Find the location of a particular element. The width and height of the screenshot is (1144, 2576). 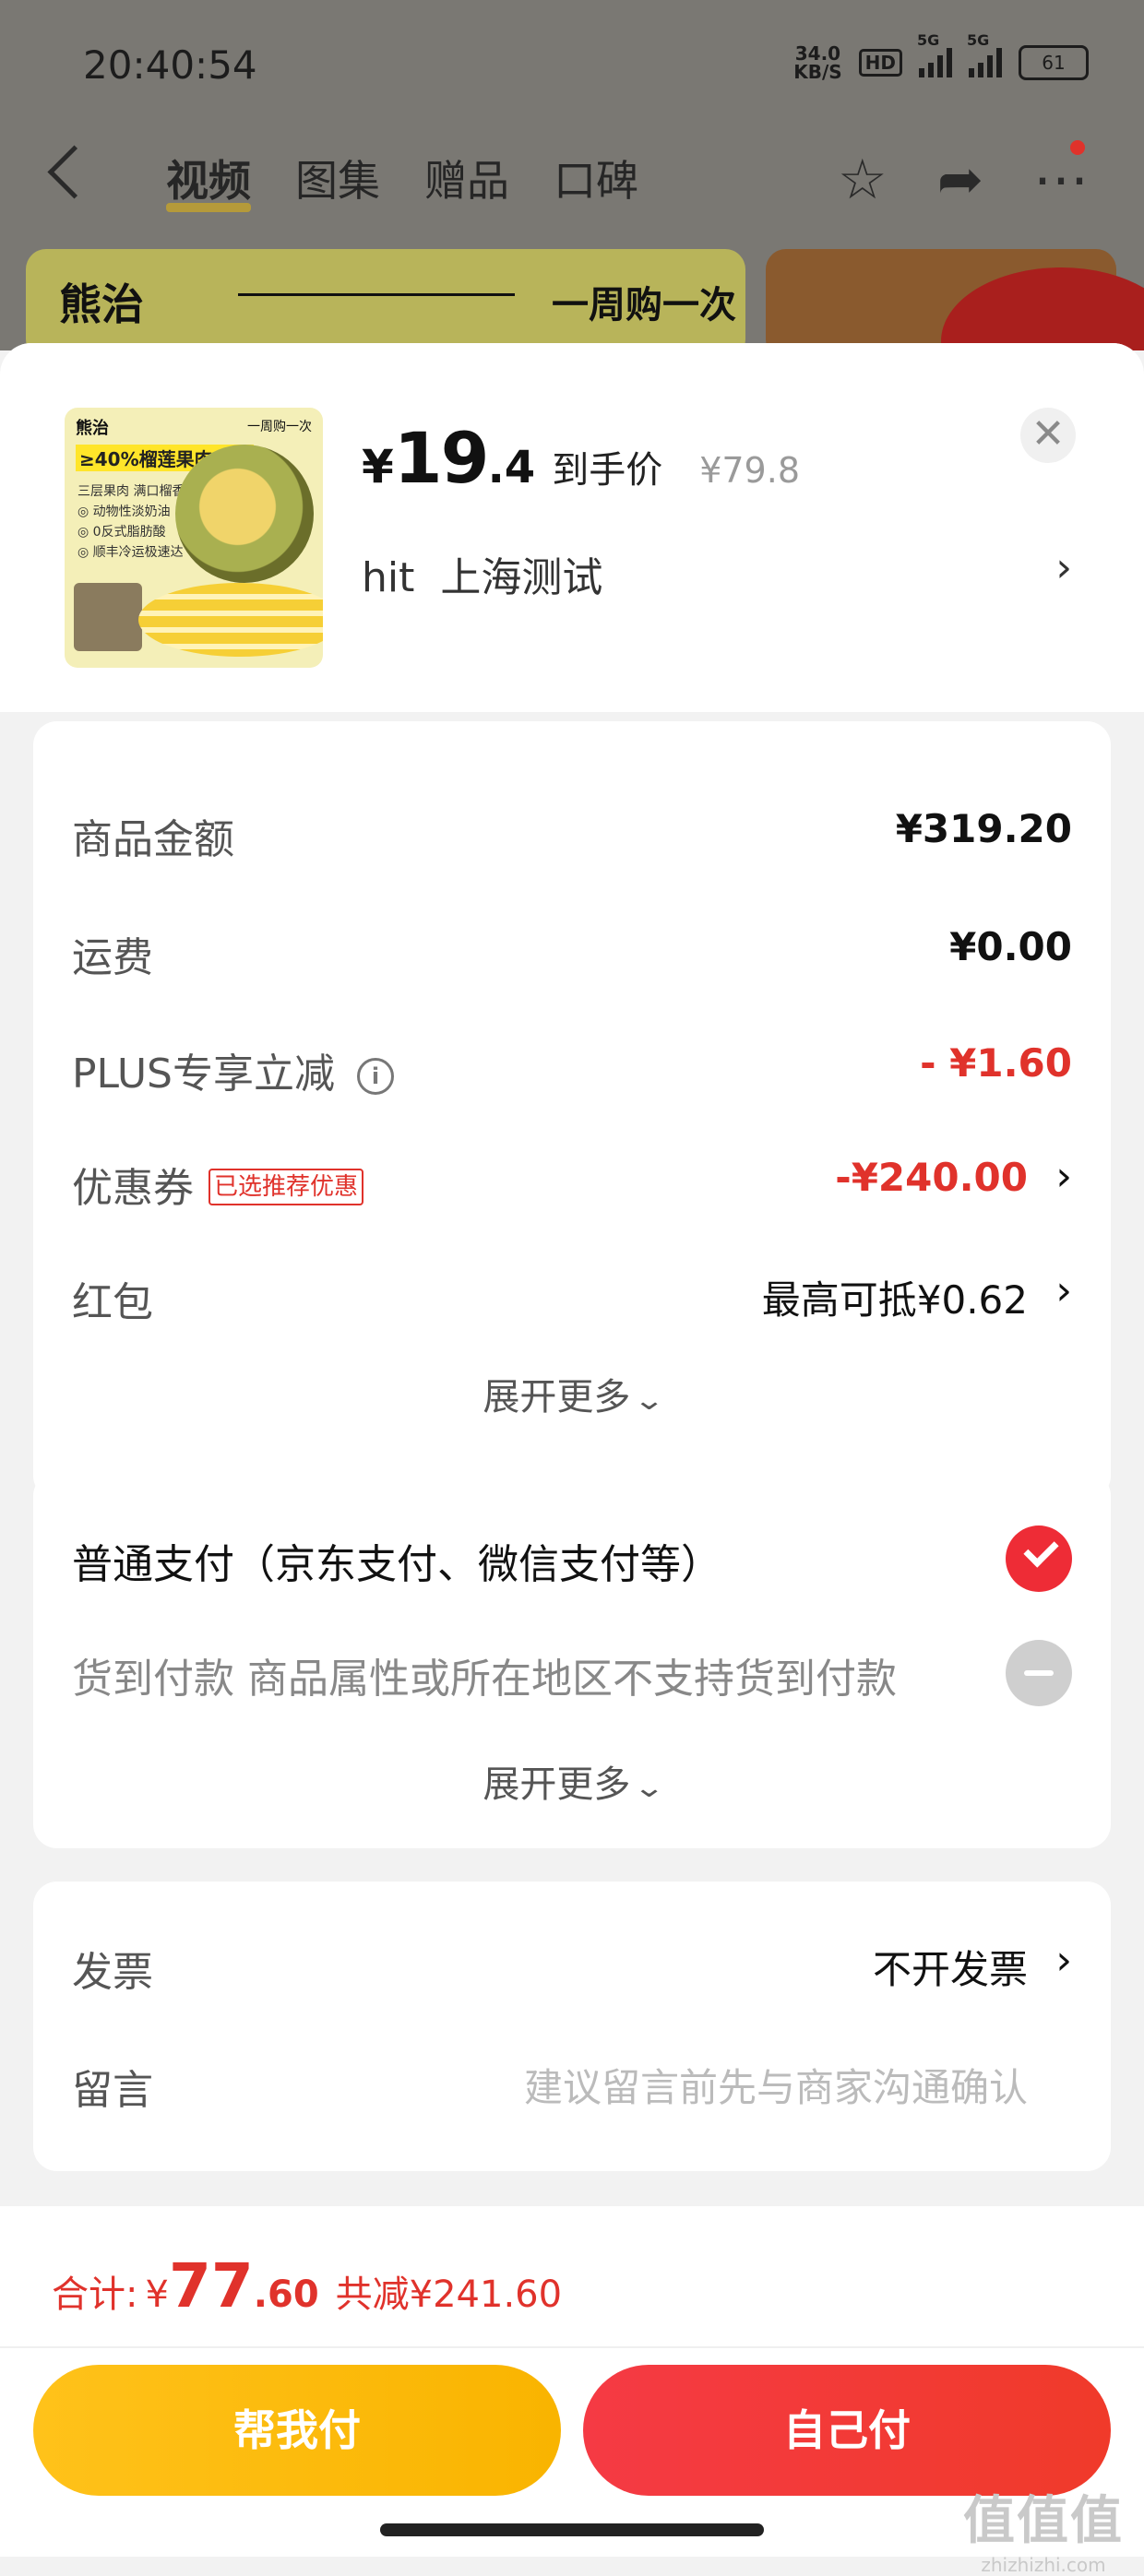

site-watermark: 值值值 zhizhizhi.com is located at coordinates (1044, 2533).